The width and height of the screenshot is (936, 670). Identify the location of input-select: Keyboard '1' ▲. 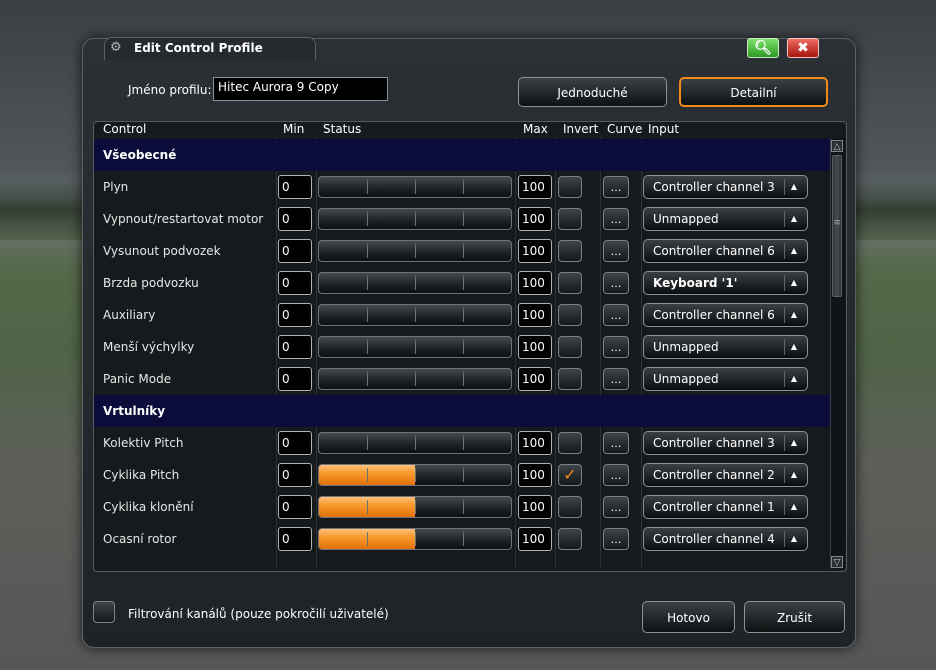
(725, 283).